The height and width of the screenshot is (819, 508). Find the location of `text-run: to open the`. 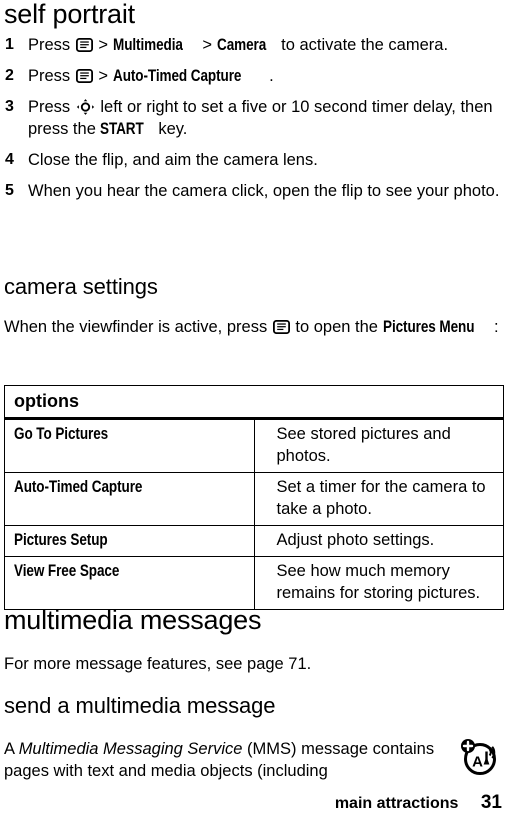

text-run: to open the is located at coordinates (336, 327).